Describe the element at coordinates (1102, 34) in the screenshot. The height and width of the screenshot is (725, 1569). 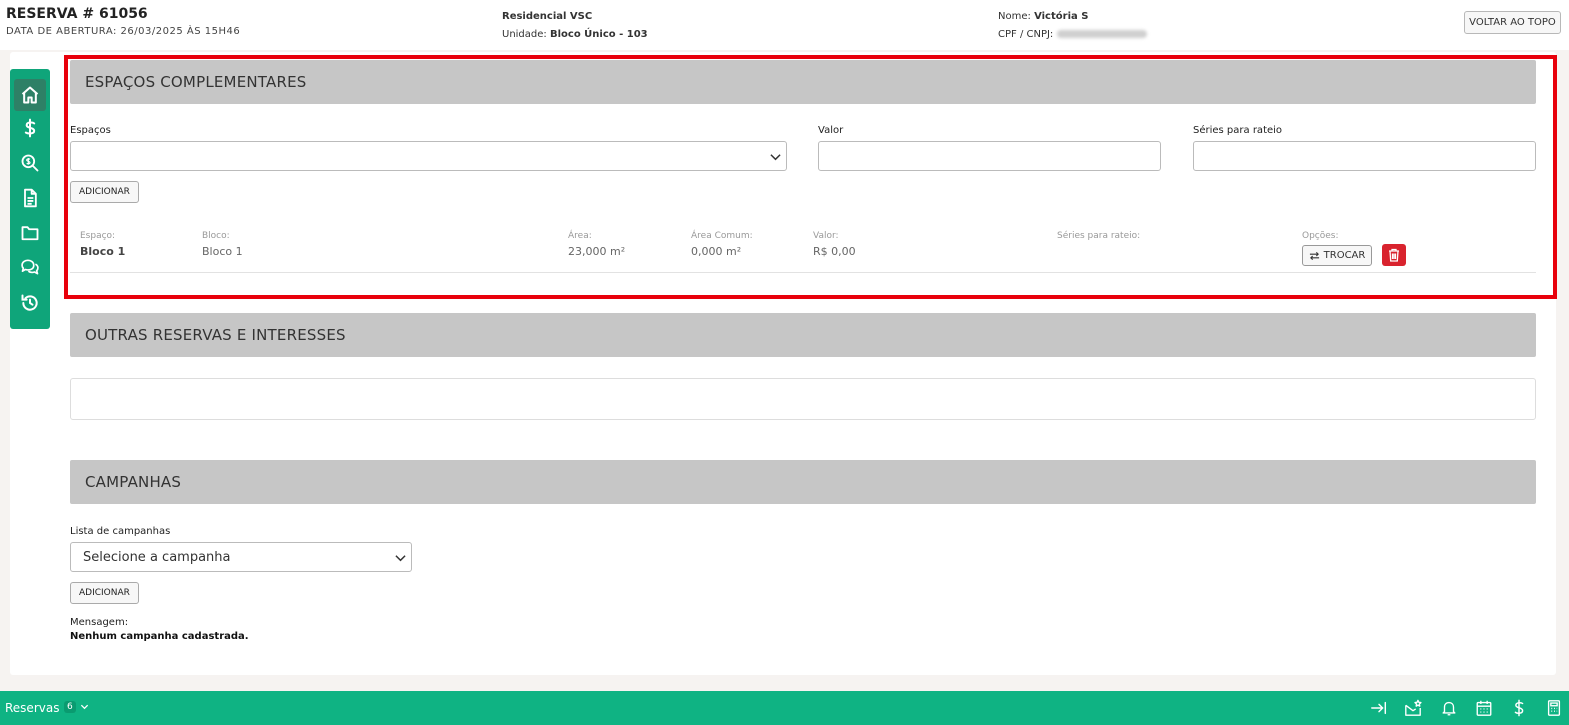
I see `cpf-blurred-value` at that location.